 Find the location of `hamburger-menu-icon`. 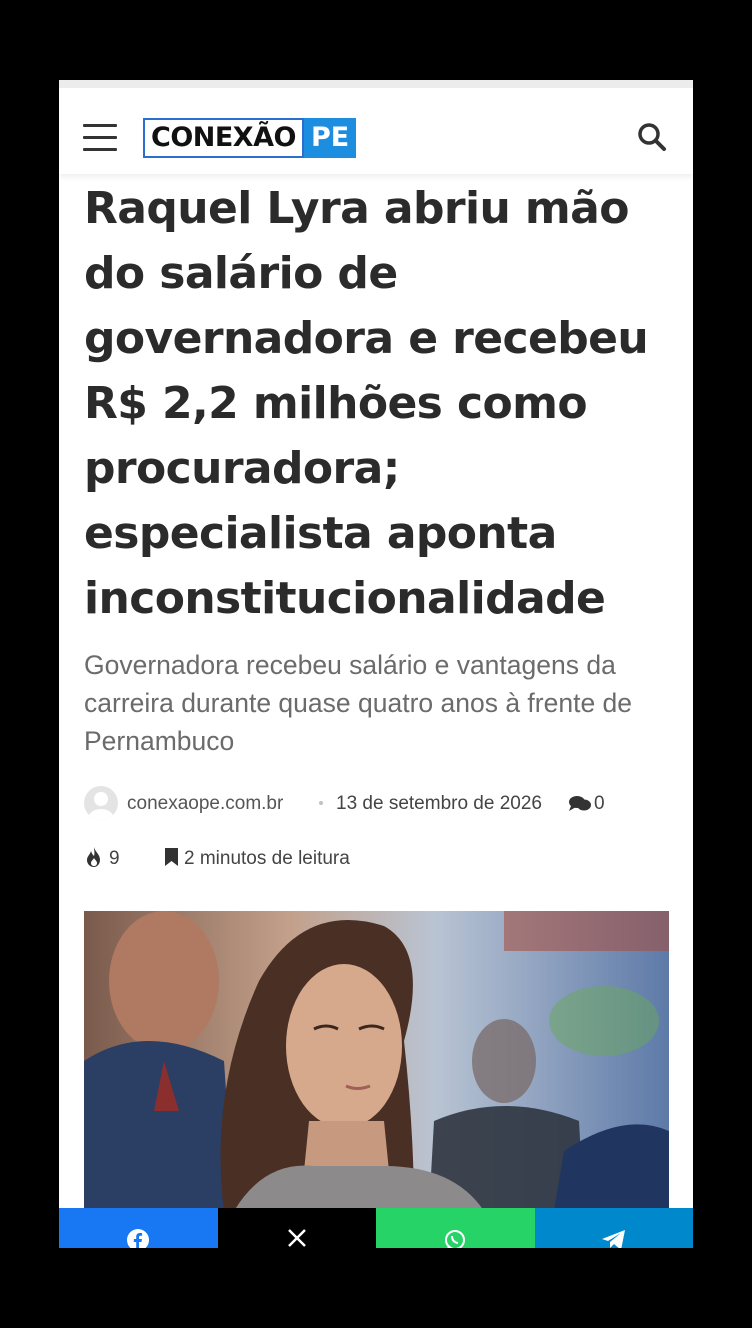

hamburger-menu-icon is located at coordinates (100, 137).